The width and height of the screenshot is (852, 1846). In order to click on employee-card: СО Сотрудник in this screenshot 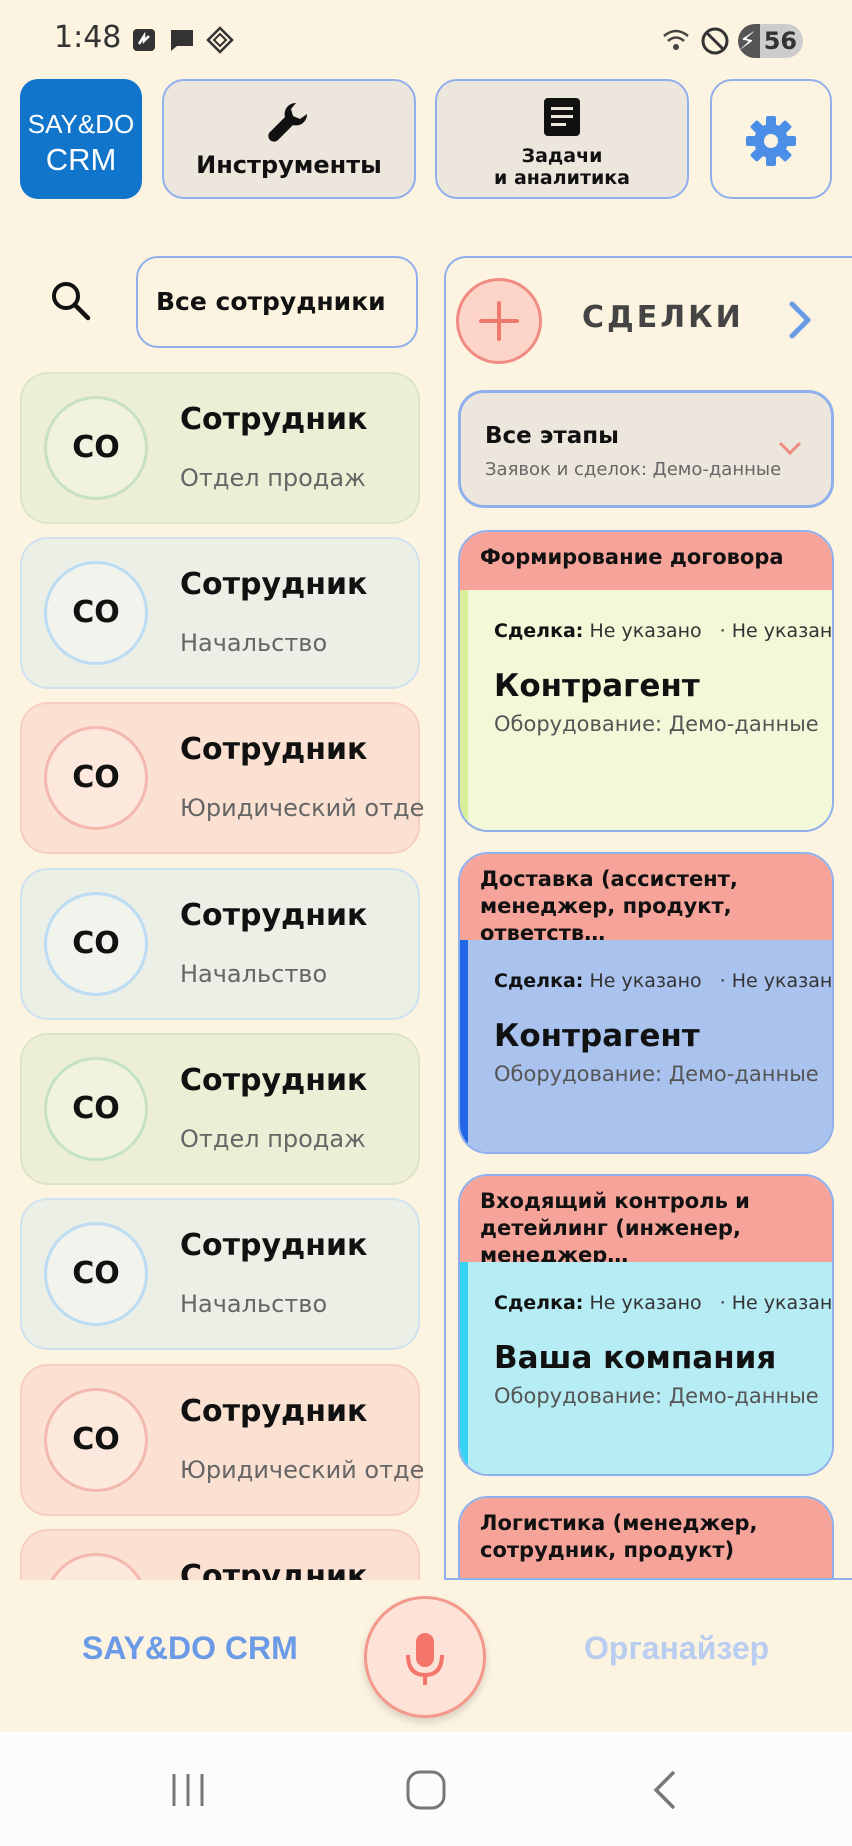, I will do `click(220, 1554)`.